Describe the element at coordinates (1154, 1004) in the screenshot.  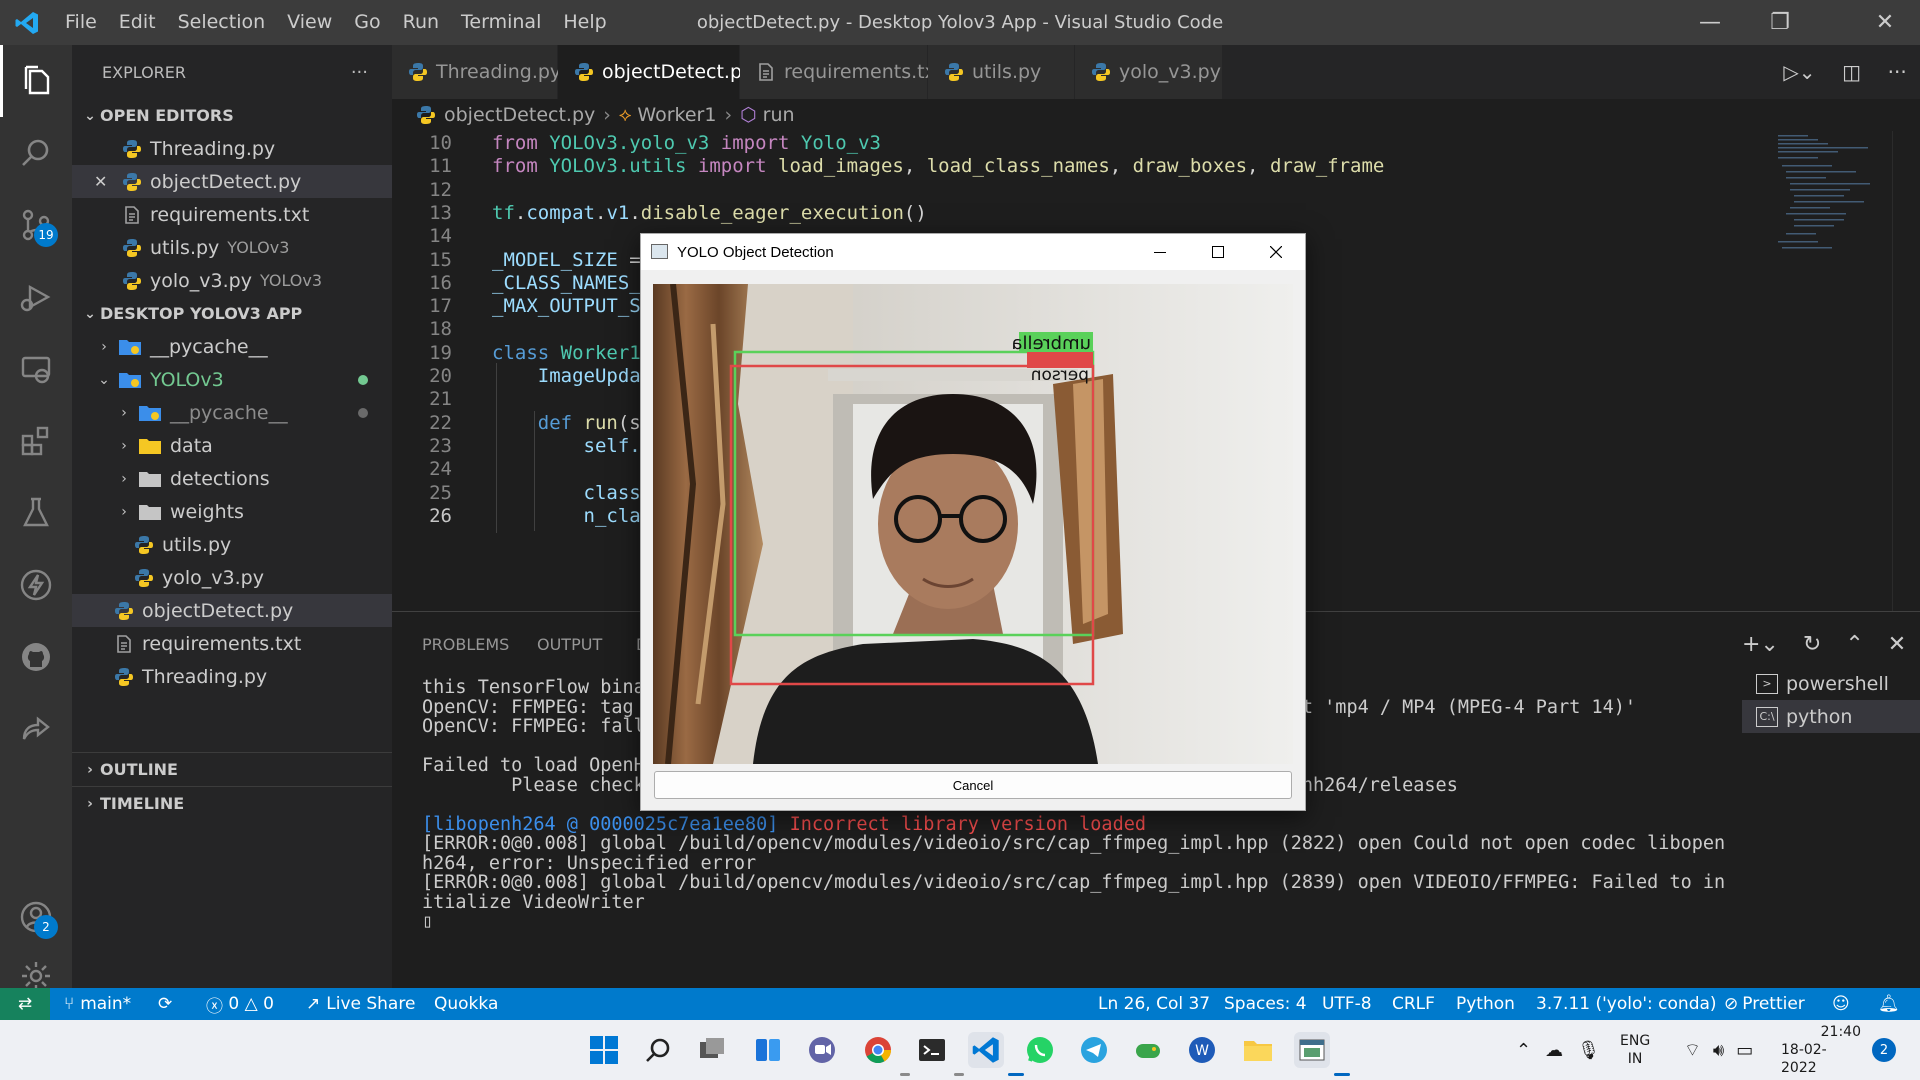
I see `cursor-position: Ln 26, Col 37` at that location.